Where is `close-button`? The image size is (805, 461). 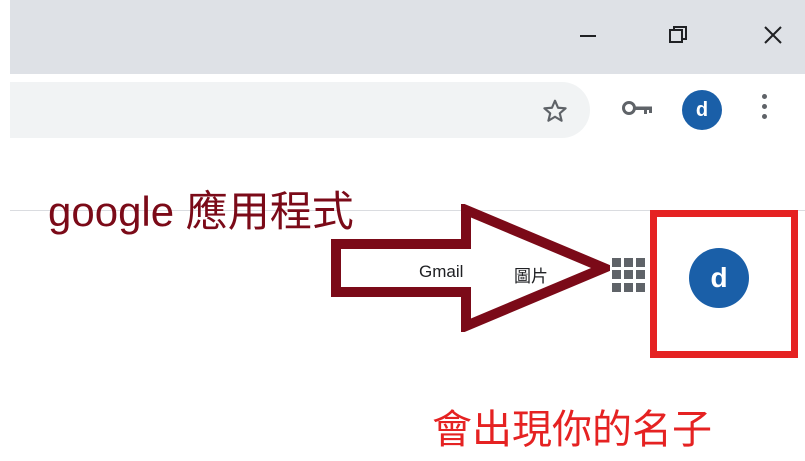 close-button is located at coordinates (773, 35).